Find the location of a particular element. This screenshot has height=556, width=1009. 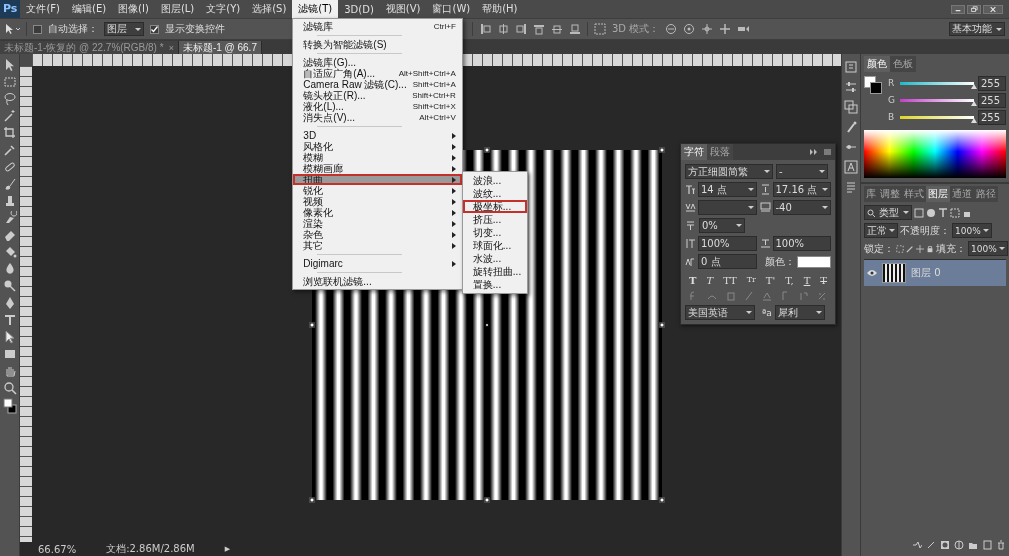

zoom-level: 66.67% is located at coordinates (57, 549).